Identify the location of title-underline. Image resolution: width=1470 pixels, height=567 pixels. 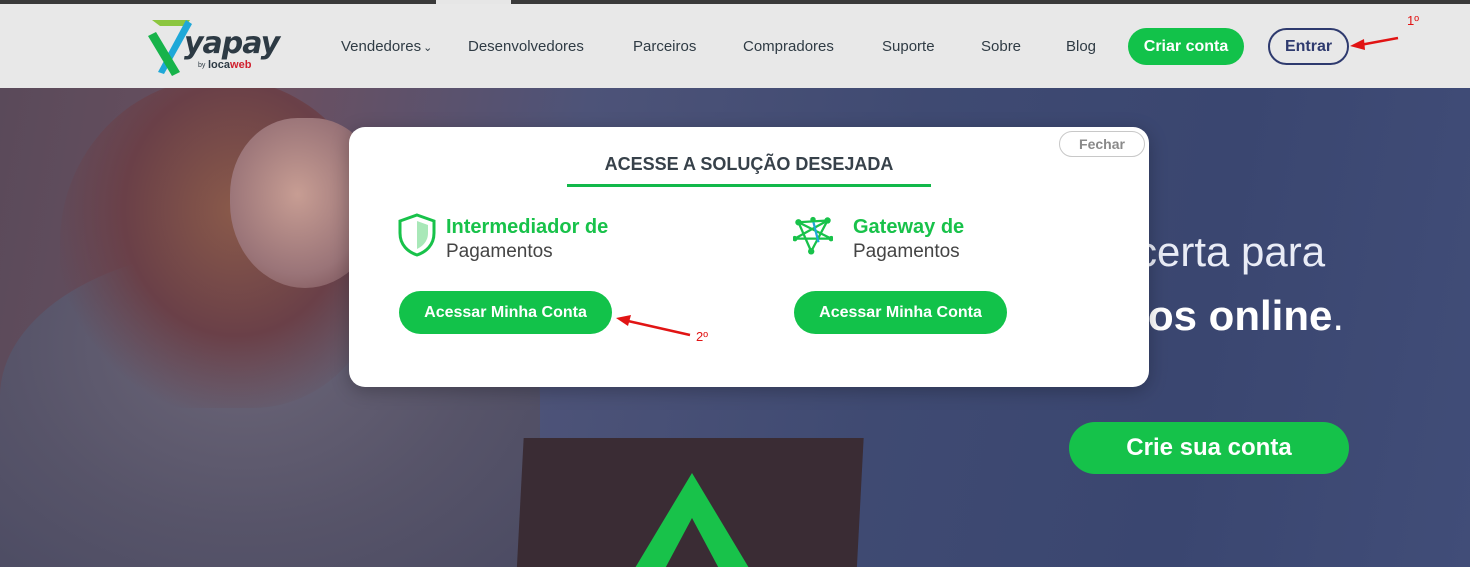
(749, 185).